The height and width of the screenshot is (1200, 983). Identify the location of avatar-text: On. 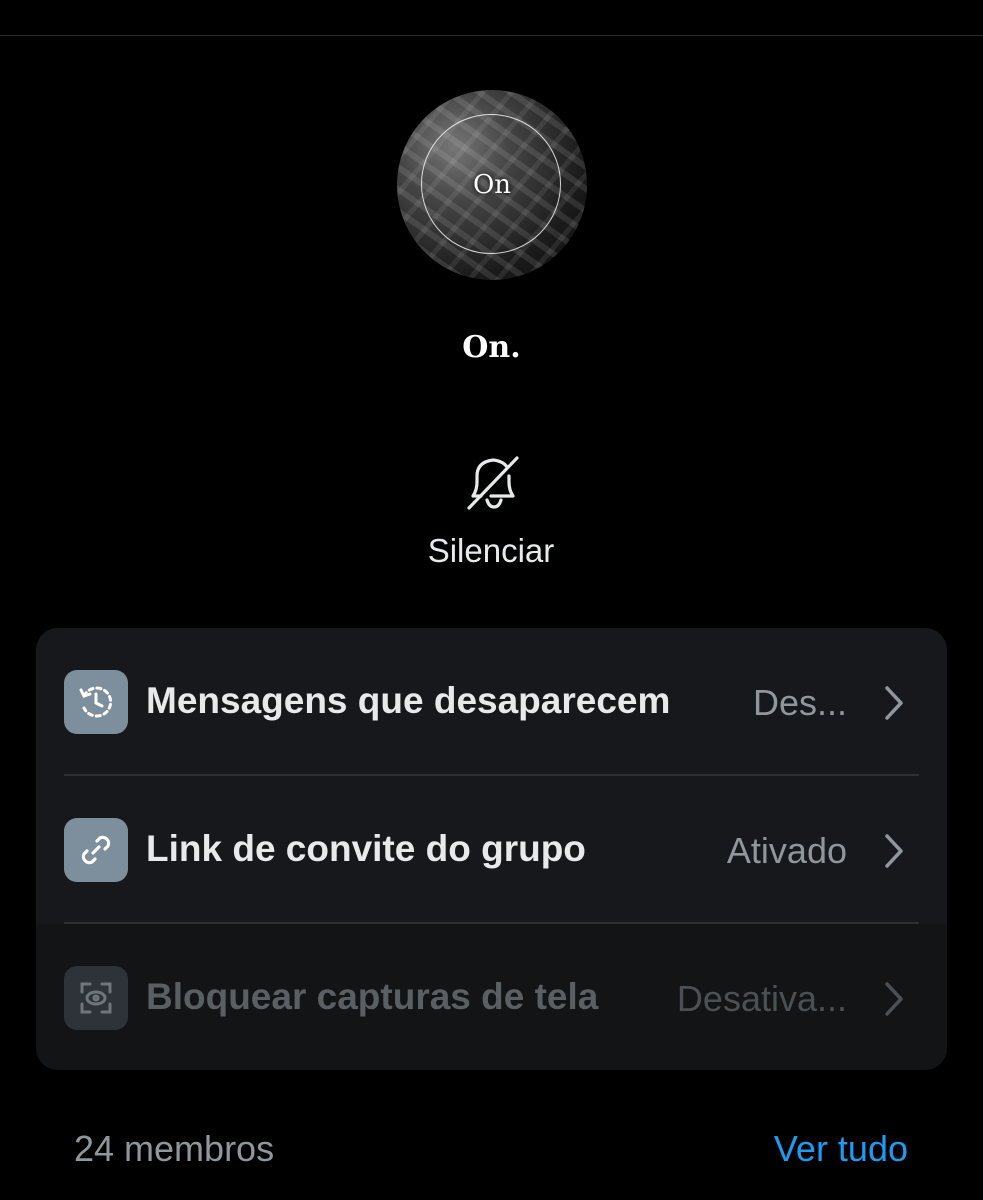
(492, 185).